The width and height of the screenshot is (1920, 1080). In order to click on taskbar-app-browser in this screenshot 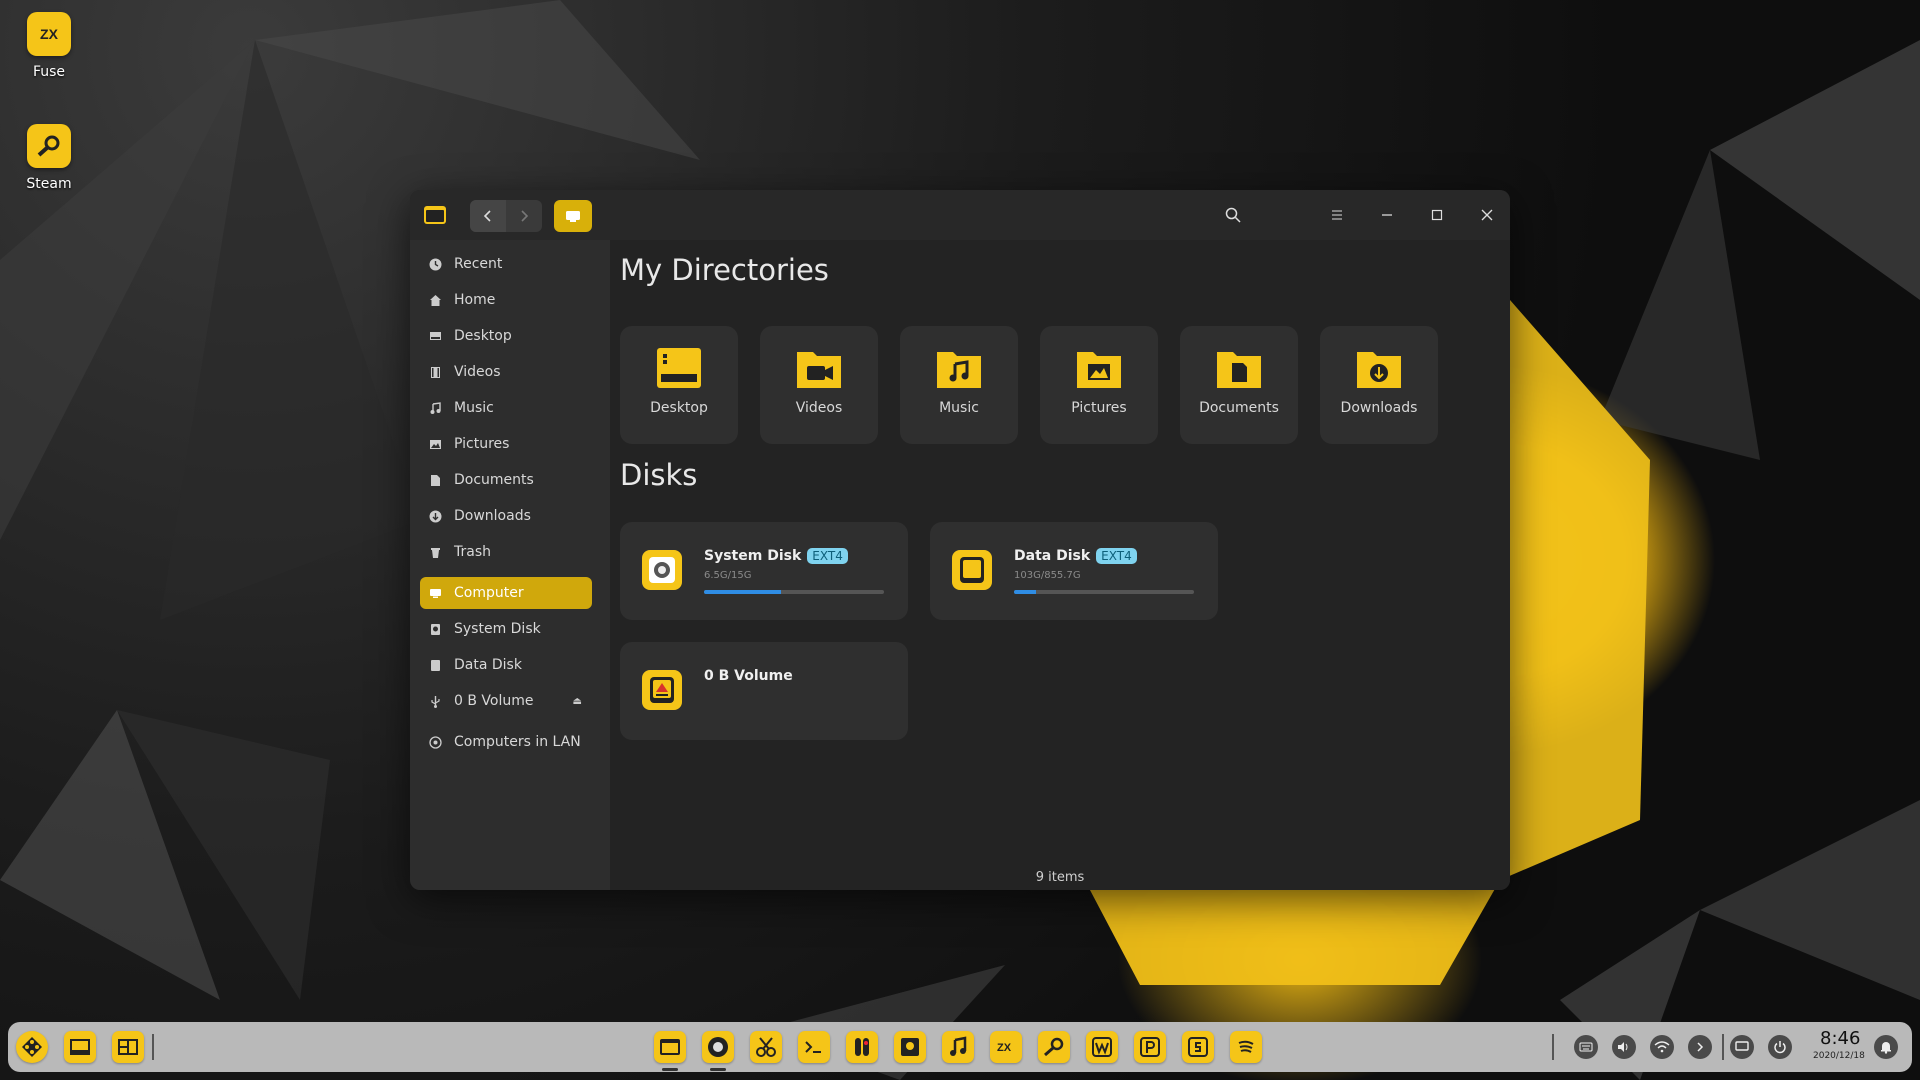, I will do `click(718, 1047)`.